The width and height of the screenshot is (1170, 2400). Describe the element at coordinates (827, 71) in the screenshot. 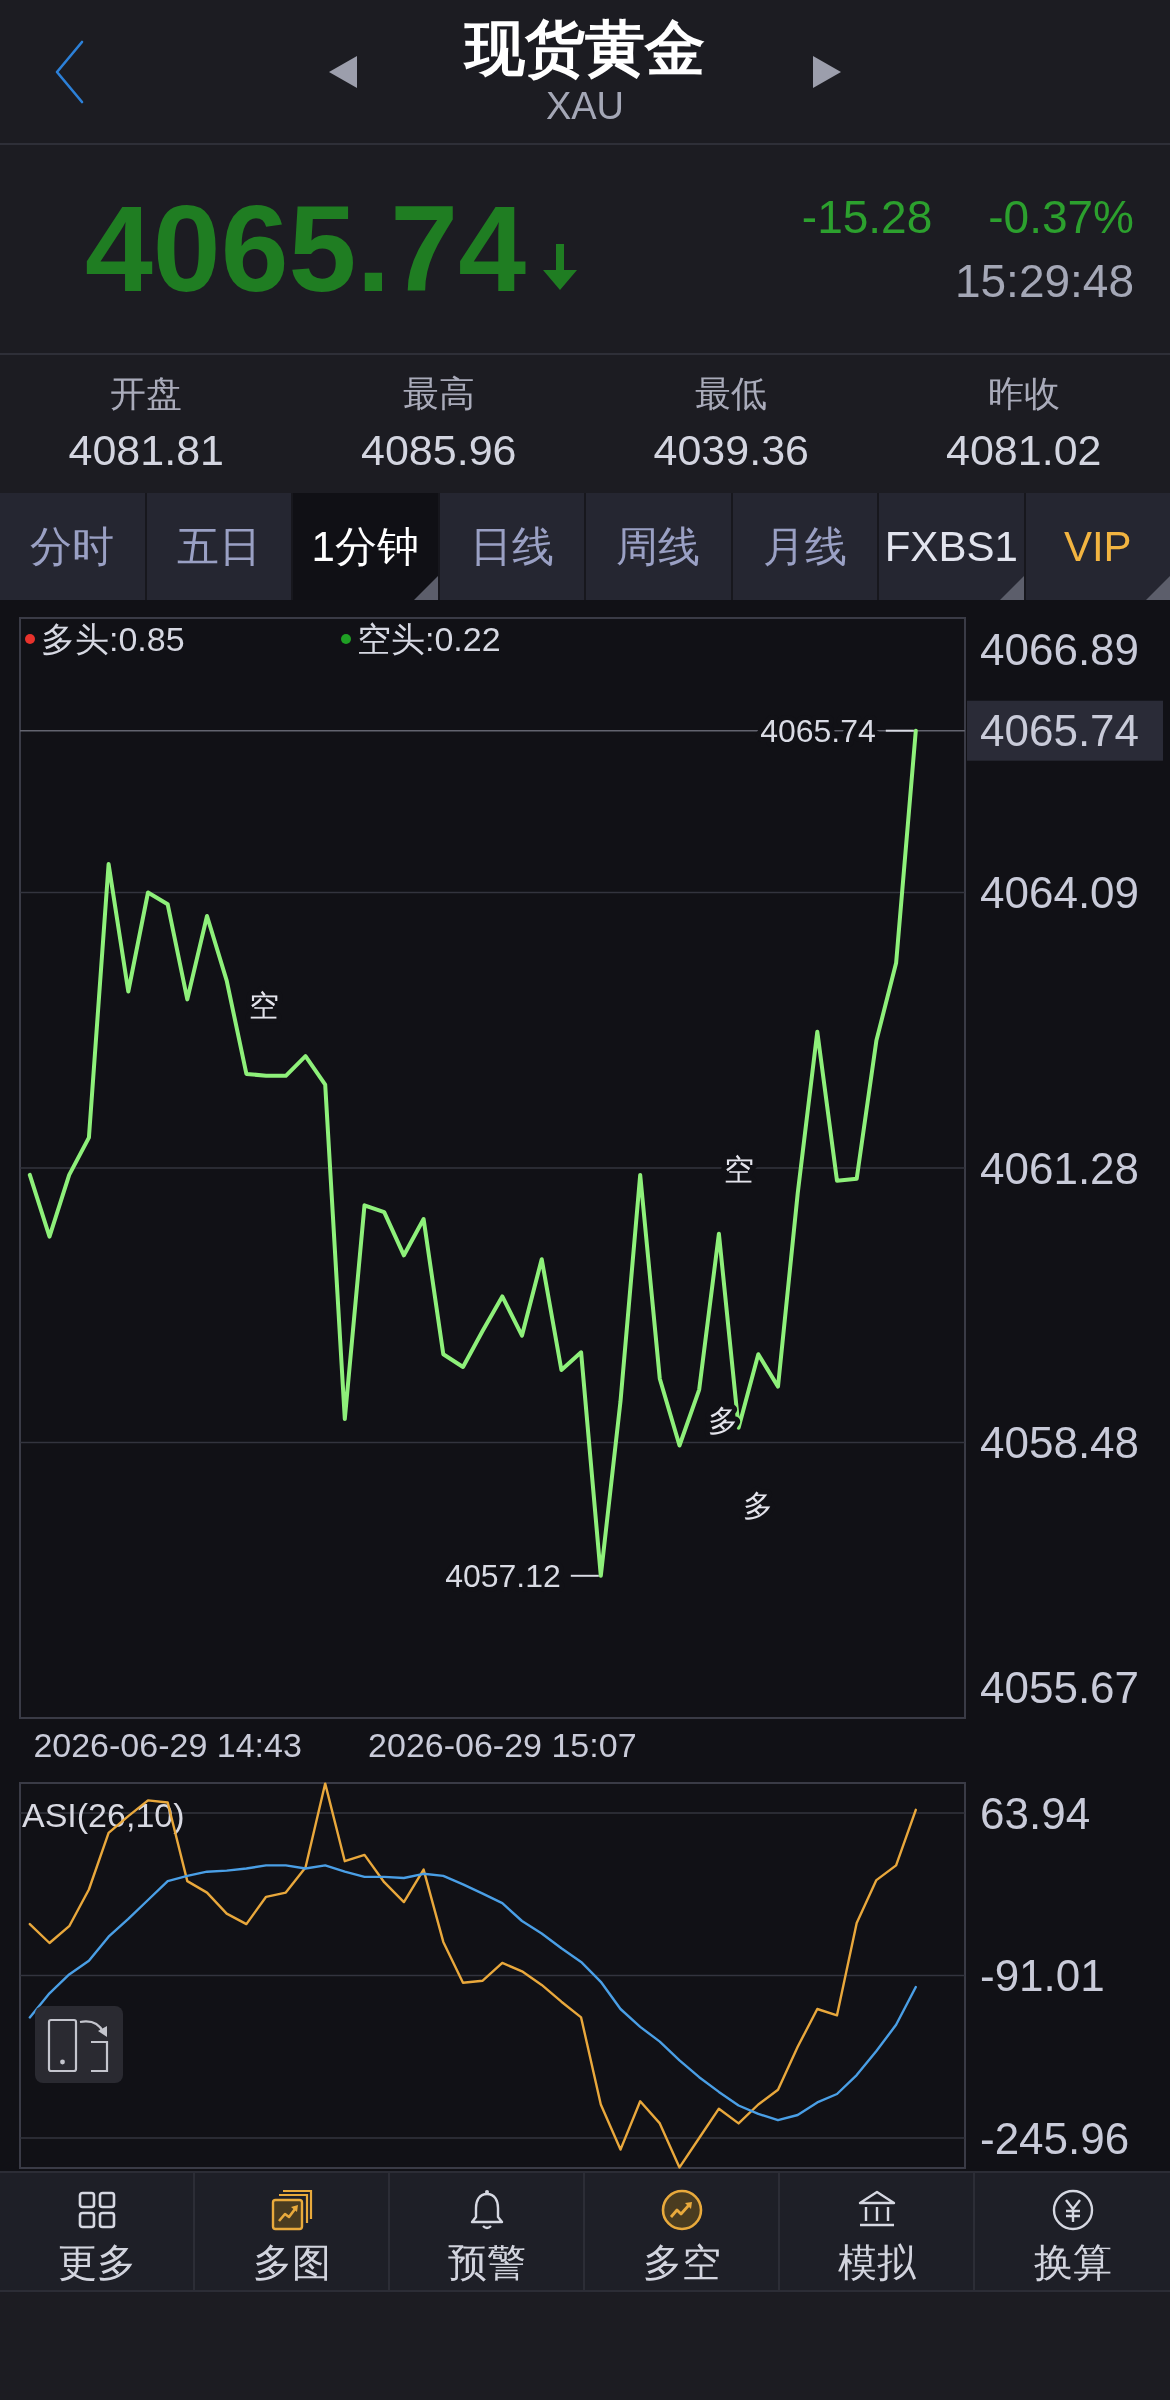

I see `caret-right-icon` at that location.